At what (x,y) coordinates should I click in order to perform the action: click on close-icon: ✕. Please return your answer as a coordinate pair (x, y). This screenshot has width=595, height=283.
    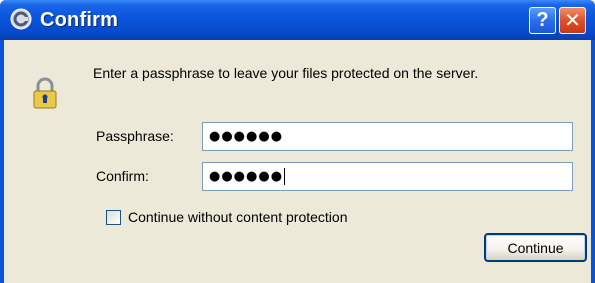
    Looking at the image, I should click on (572, 21).